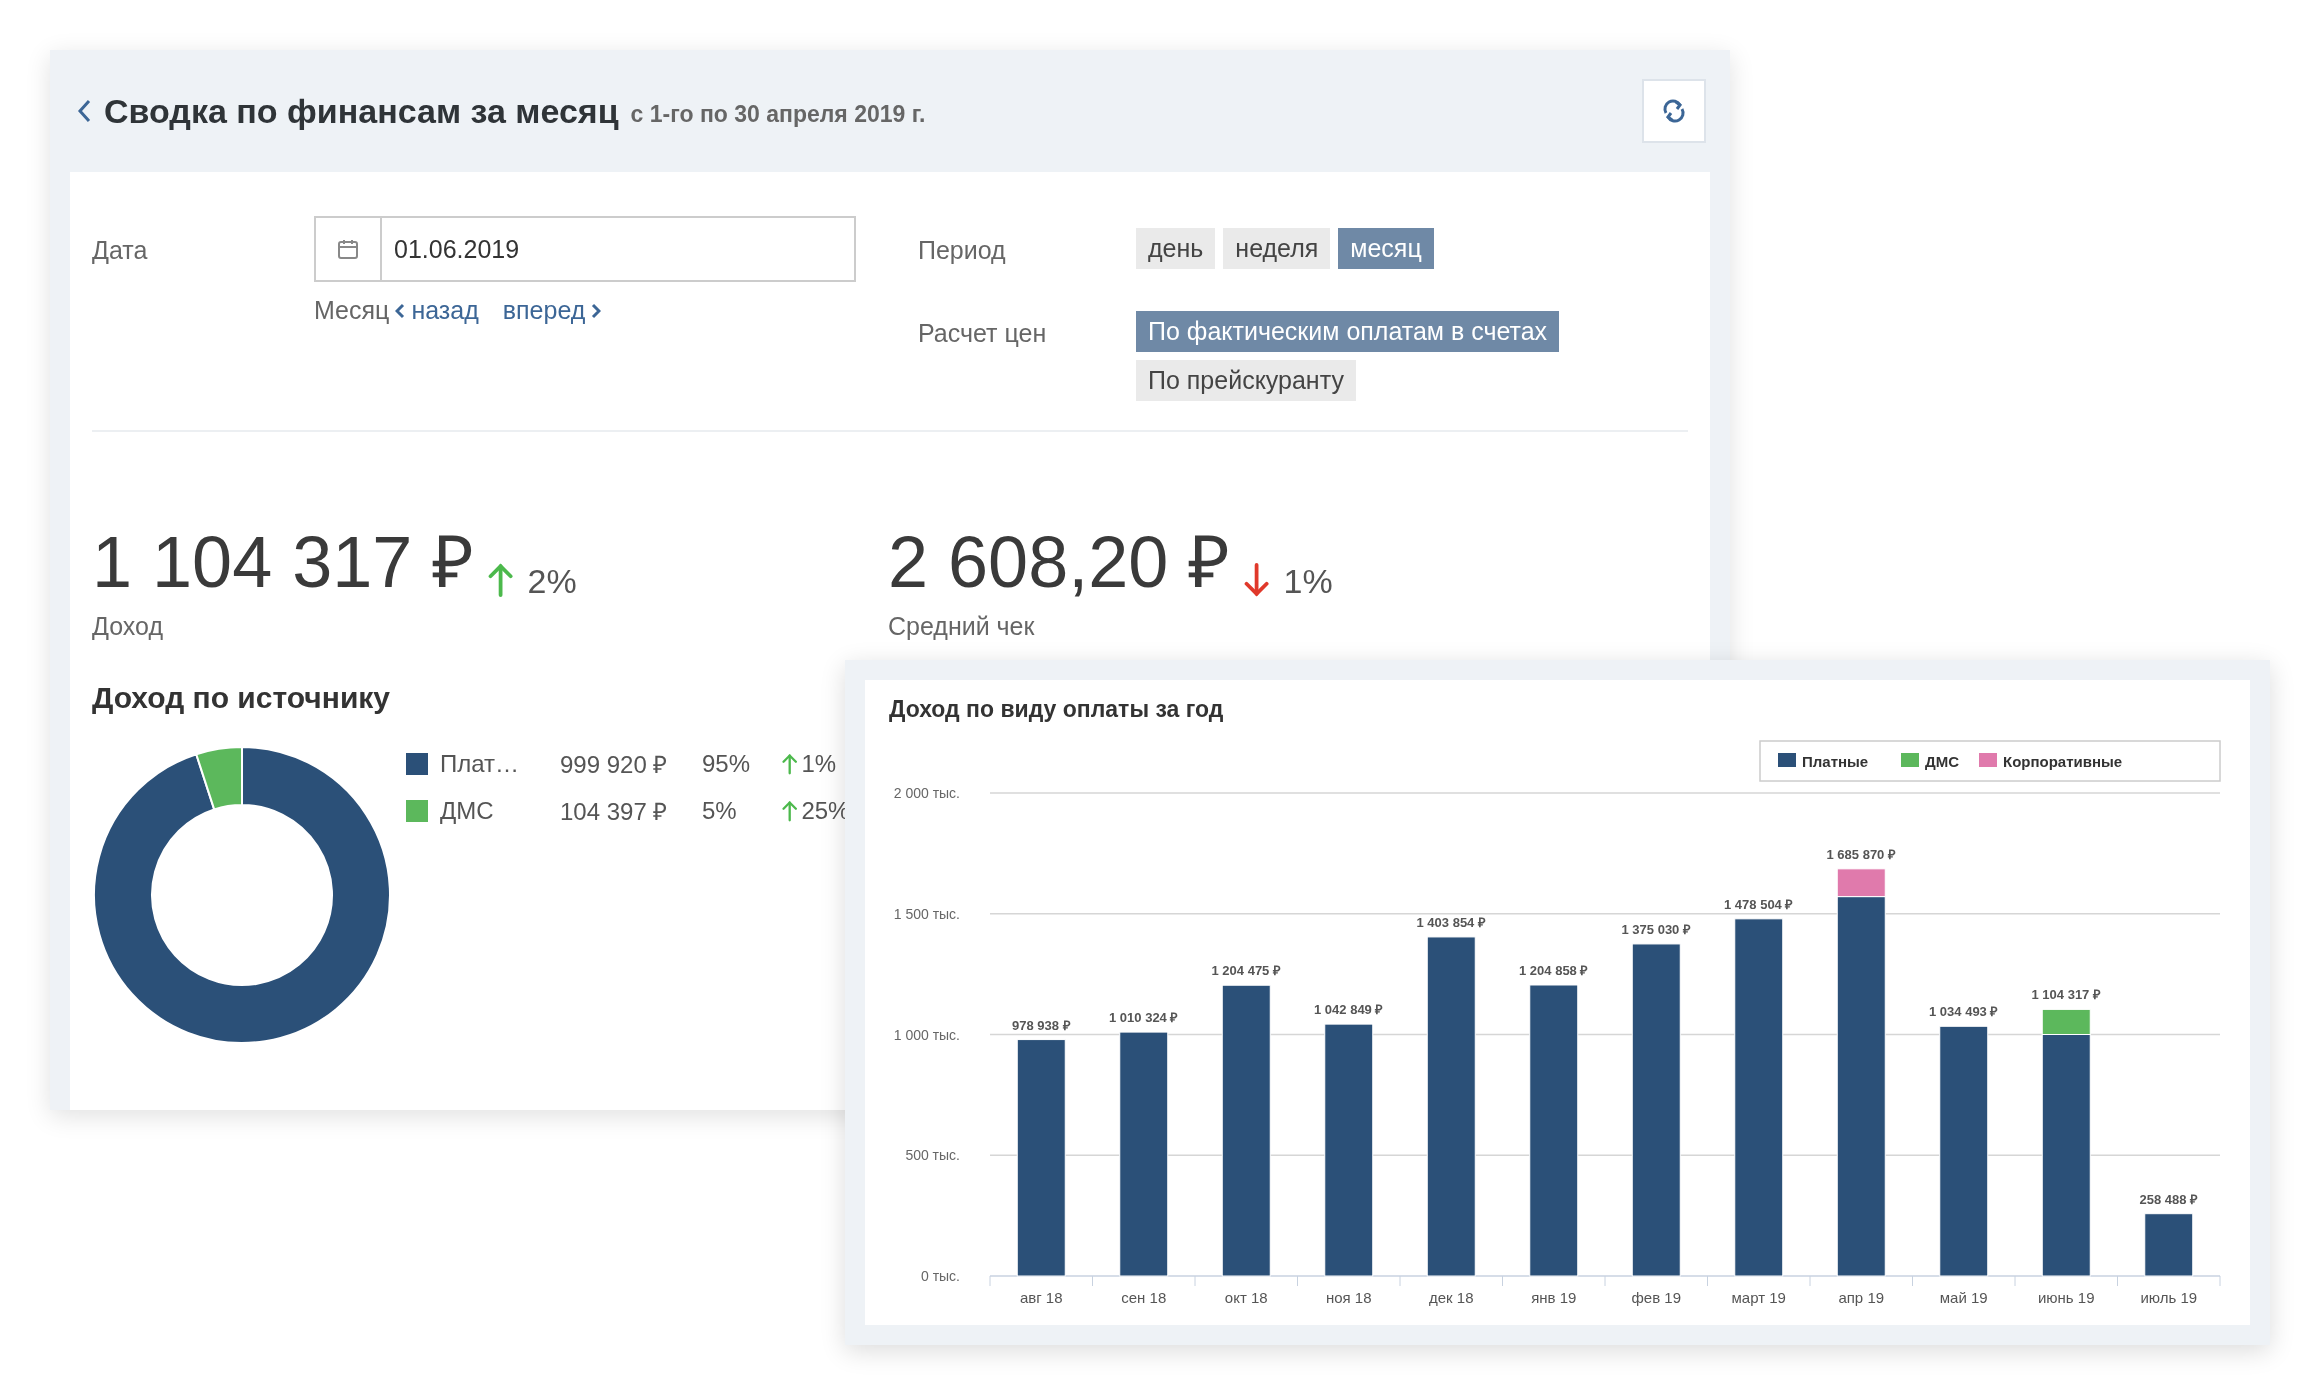  What do you see at coordinates (2063, 761) in the screenshot?
I see `legend-label: Корпоративные` at bounding box center [2063, 761].